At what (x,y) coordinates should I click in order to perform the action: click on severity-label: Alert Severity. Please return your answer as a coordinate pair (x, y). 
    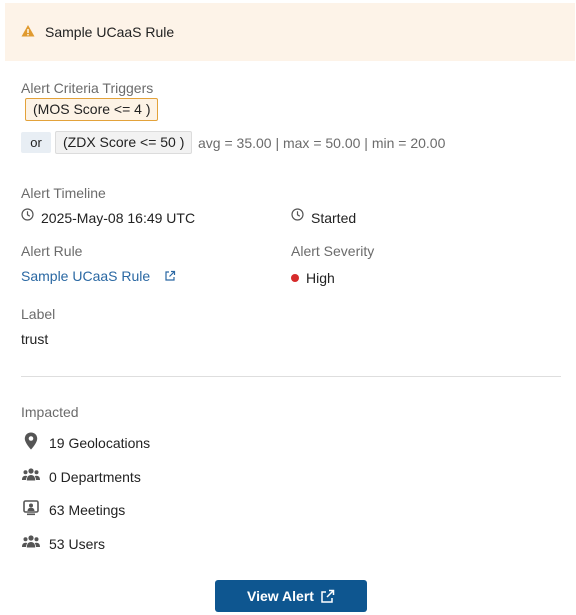
    Looking at the image, I should click on (333, 251).